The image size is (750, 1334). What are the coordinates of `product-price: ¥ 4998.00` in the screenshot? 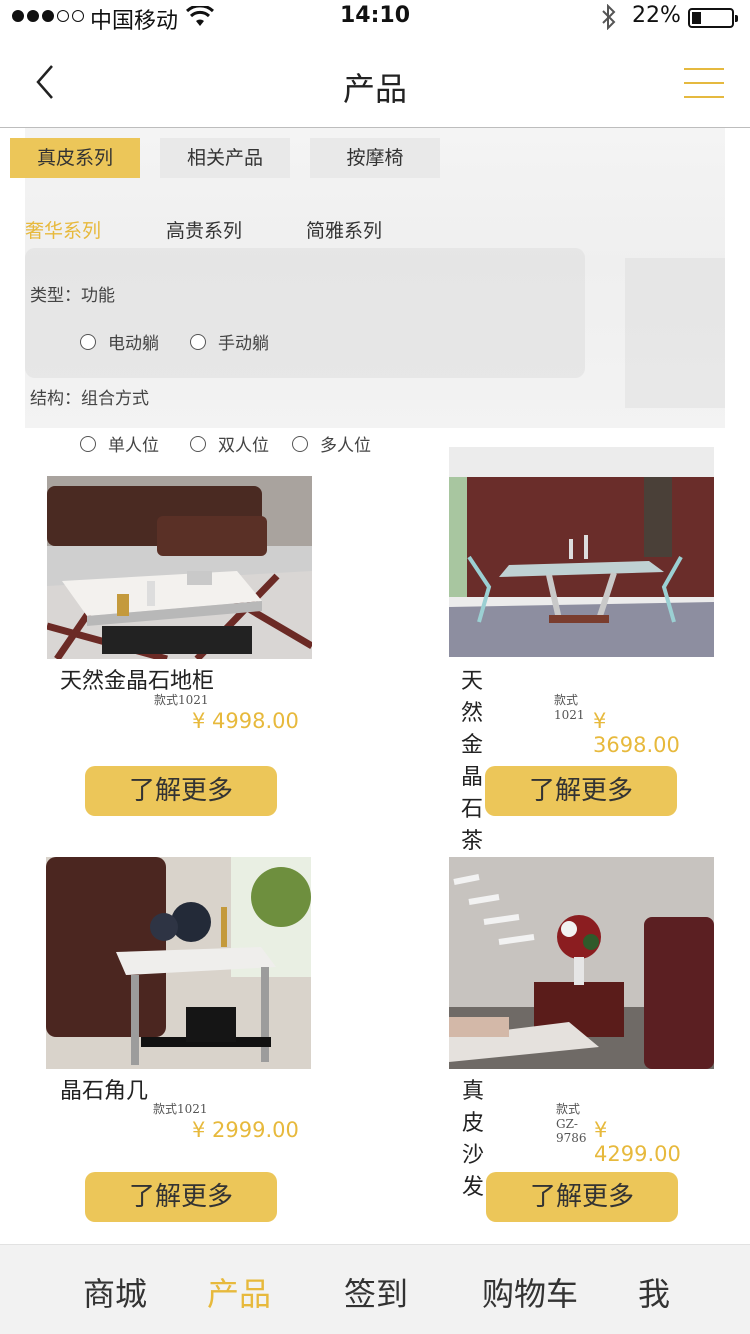 It's located at (245, 721).